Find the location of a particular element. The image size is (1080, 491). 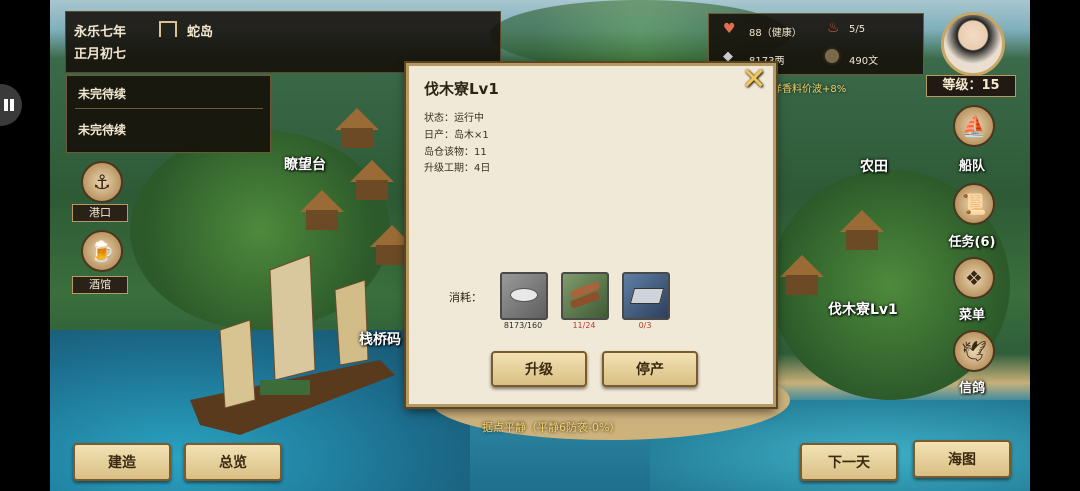

status-bar: 据点平静（平静6防袭-0%） is located at coordinates (551, 427).